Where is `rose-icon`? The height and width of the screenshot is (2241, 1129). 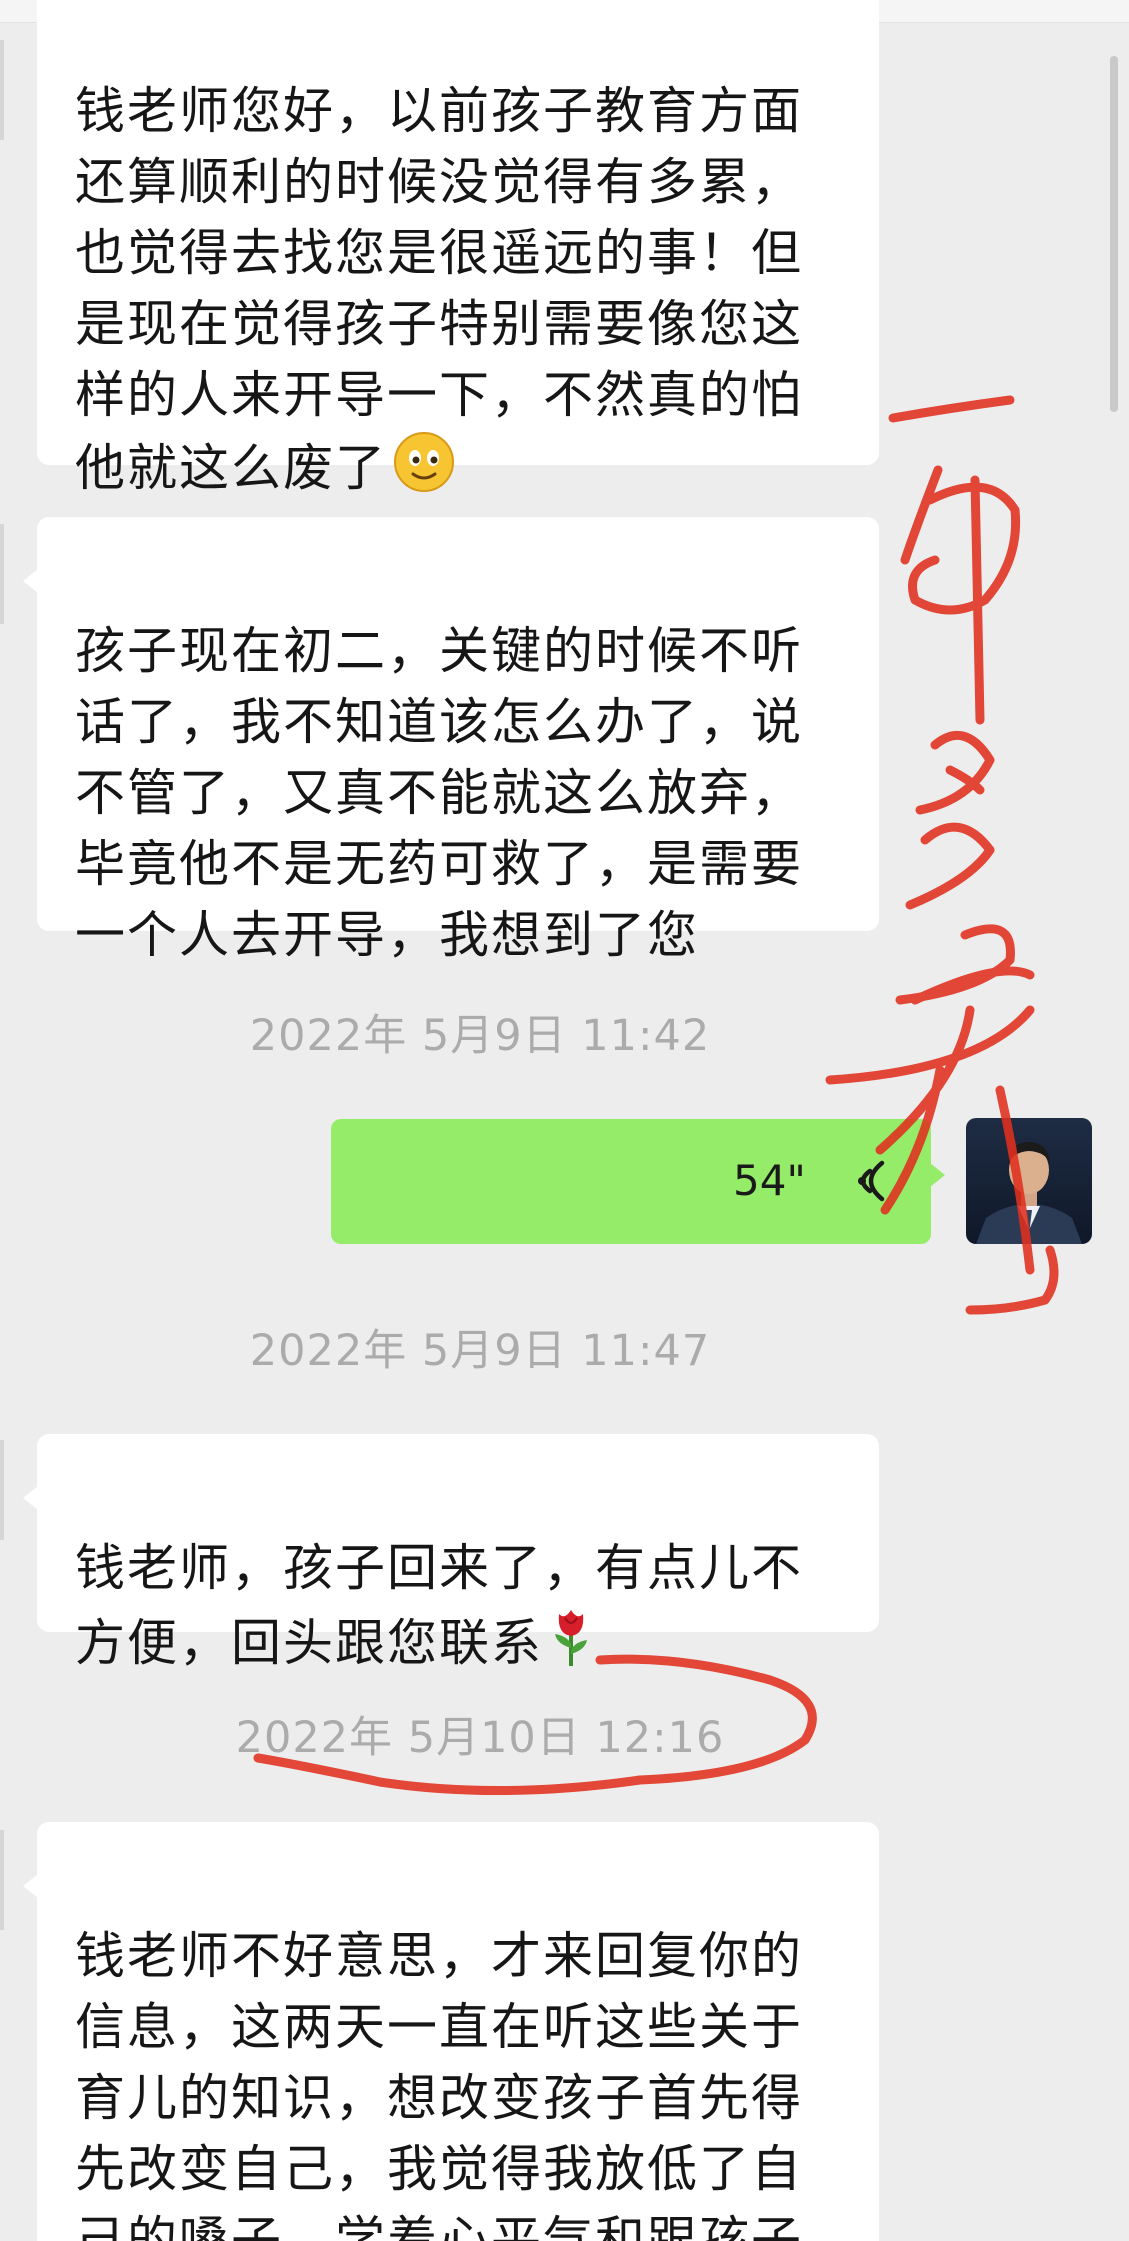
rose-icon is located at coordinates (571, 1645).